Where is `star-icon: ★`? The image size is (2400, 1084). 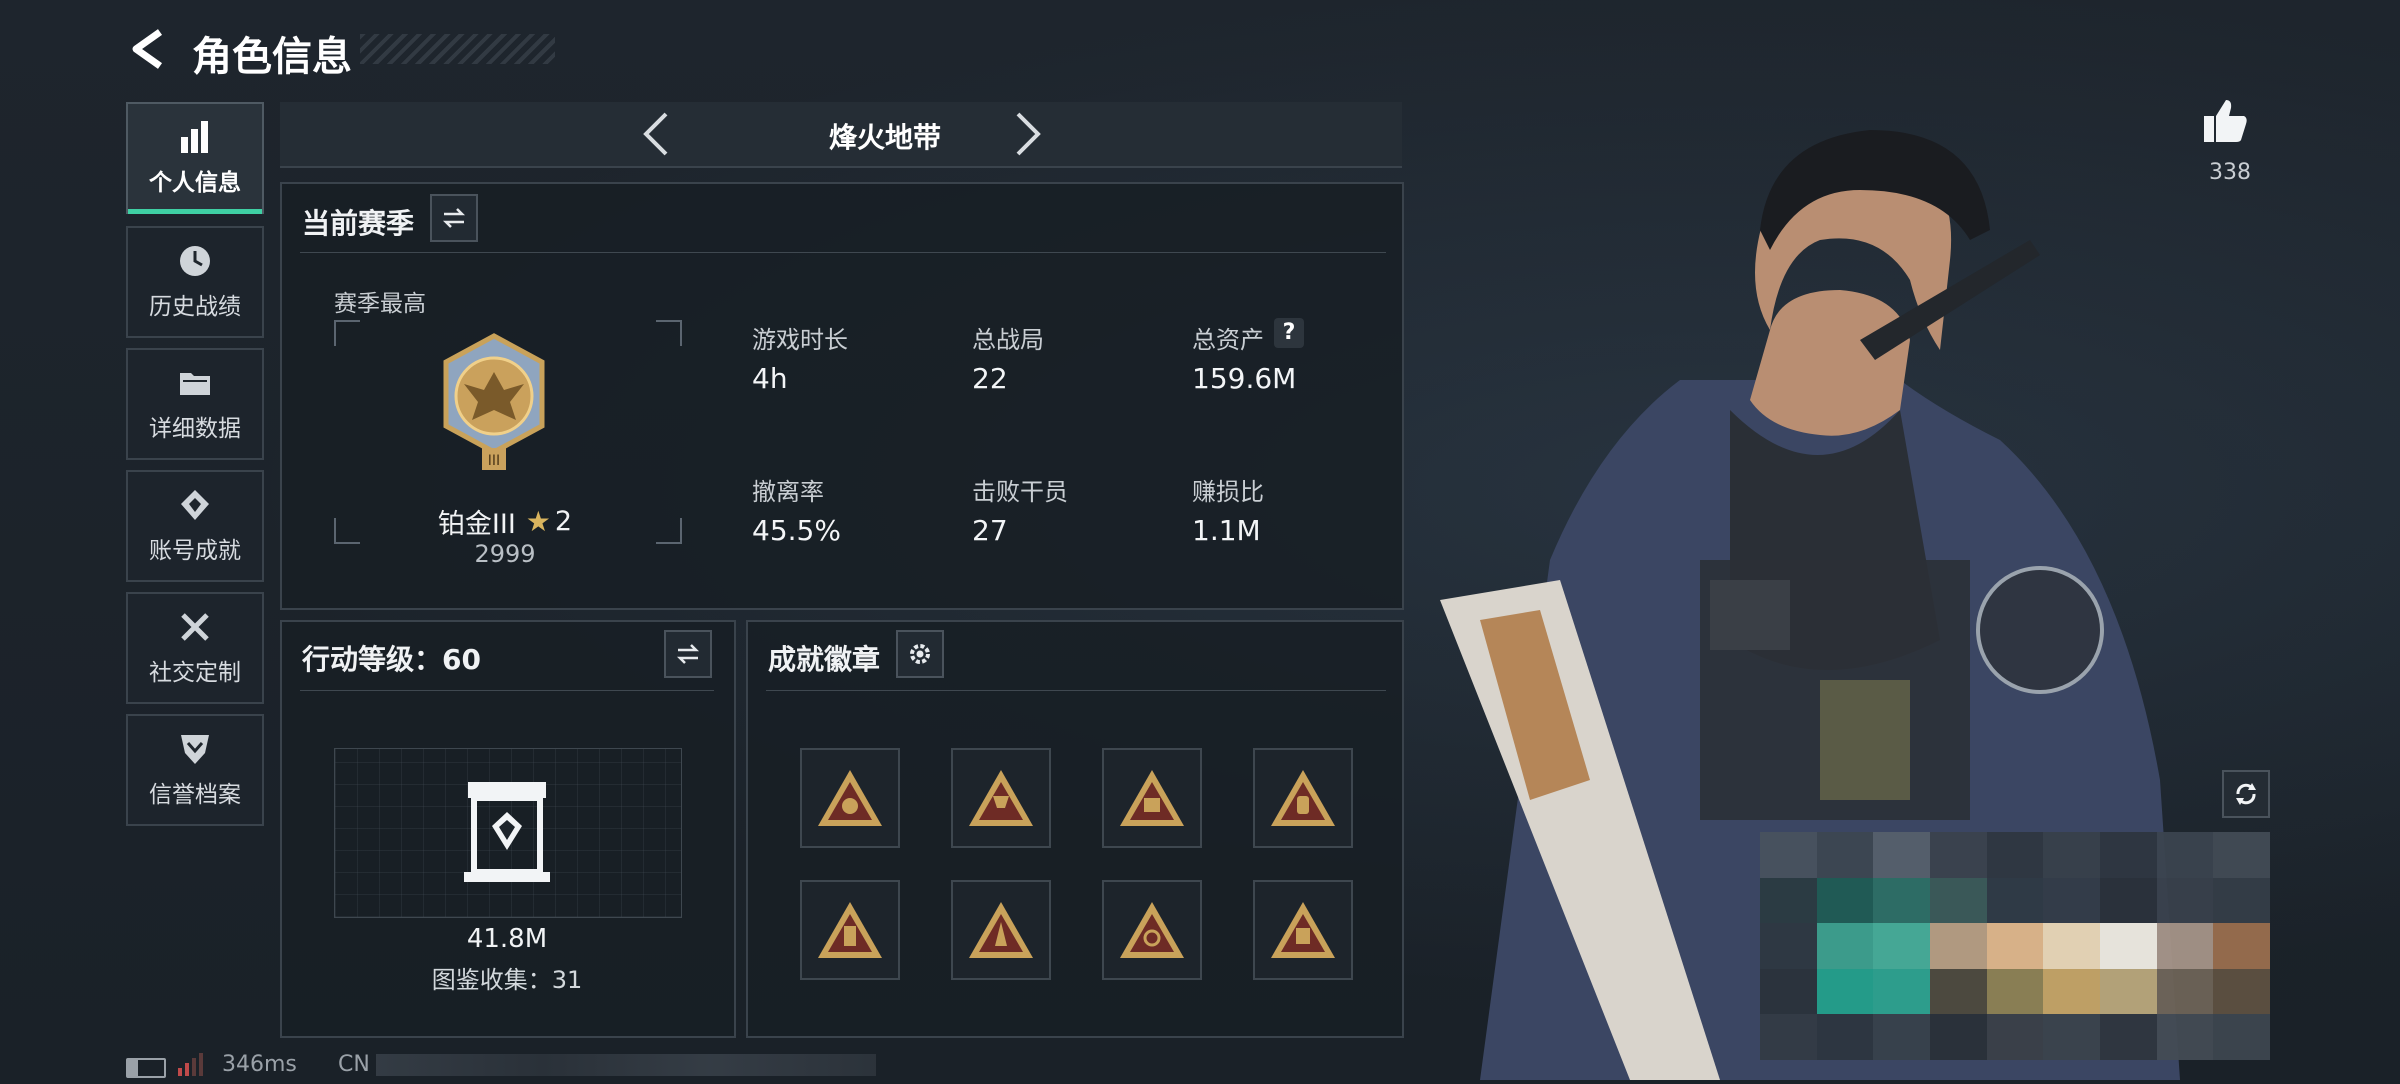 star-icon: ★ is located at coordinates (538, 521).